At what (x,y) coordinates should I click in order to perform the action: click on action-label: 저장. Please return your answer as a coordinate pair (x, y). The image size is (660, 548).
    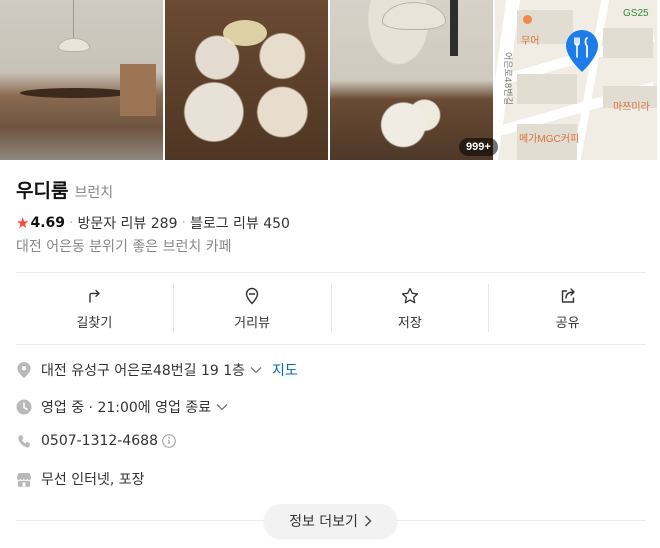
    Looking at the image, I should click on (409, 323).